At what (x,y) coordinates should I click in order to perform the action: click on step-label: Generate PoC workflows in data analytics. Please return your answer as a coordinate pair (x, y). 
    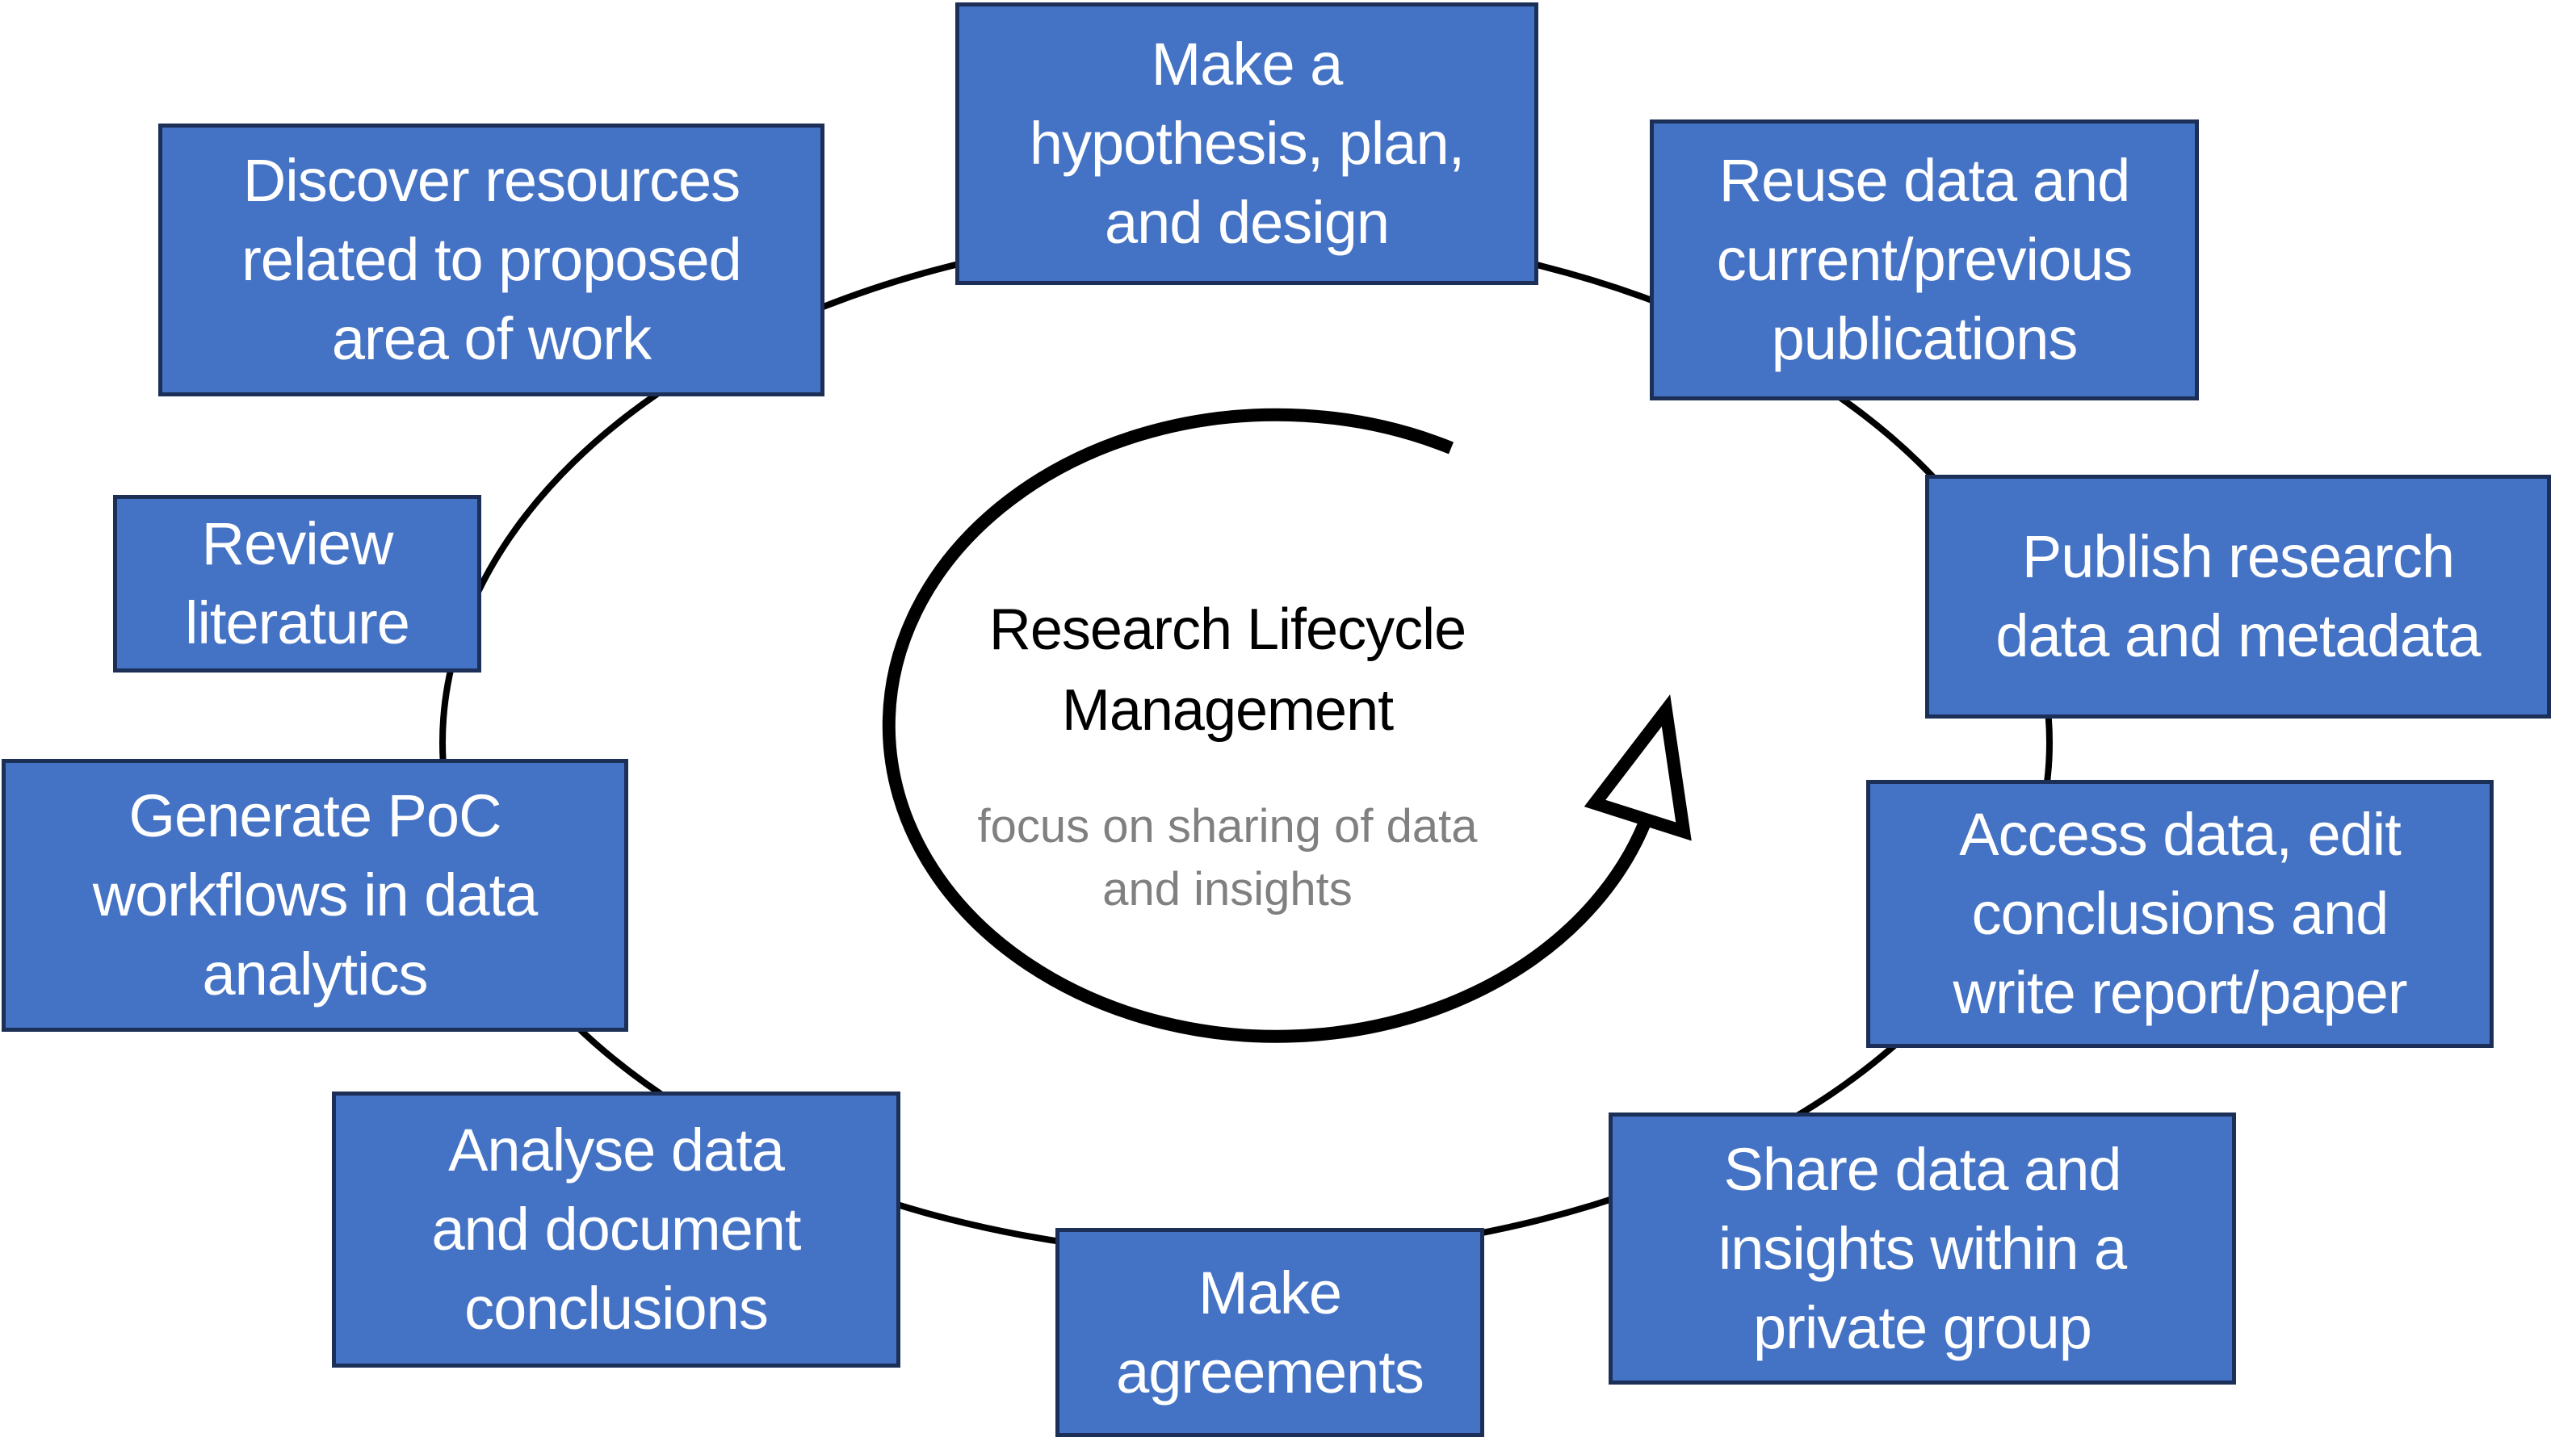
    Looking at the image, I should click on (315, 895).